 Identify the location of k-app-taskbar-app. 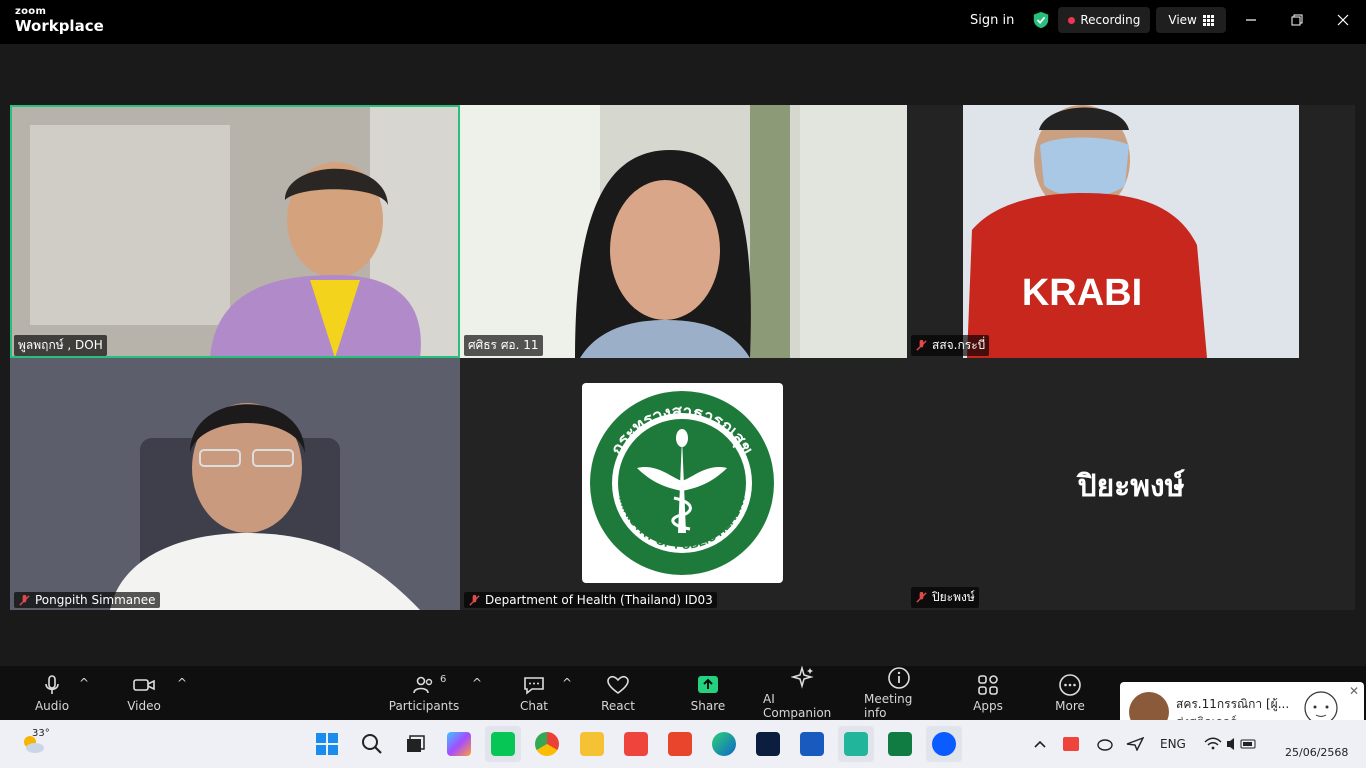
(856, 744).